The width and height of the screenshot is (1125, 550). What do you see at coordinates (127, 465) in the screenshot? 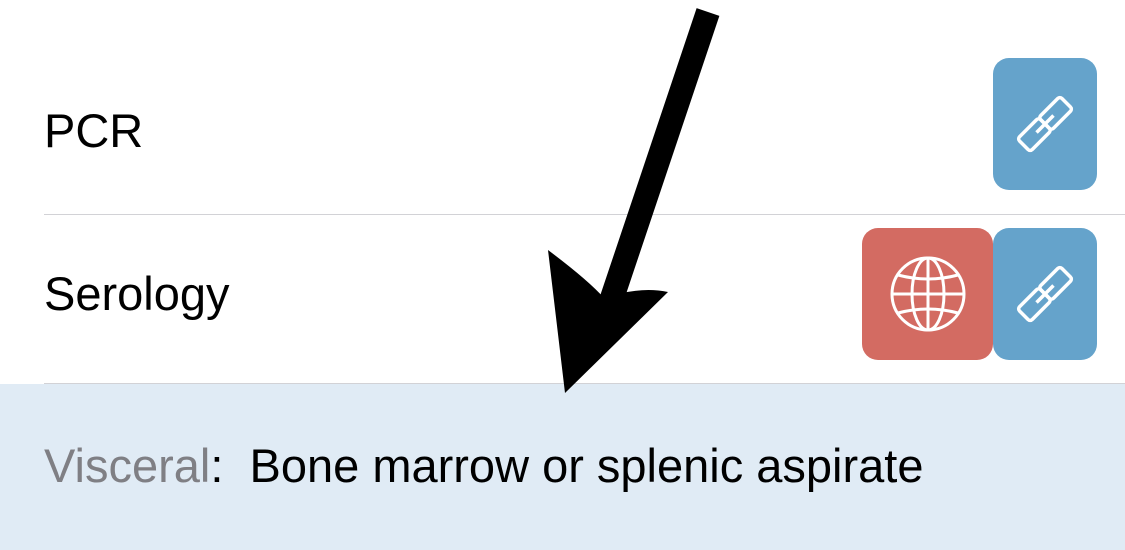
I see `visceral-label: Visceral` at bounding box center [127, 465].